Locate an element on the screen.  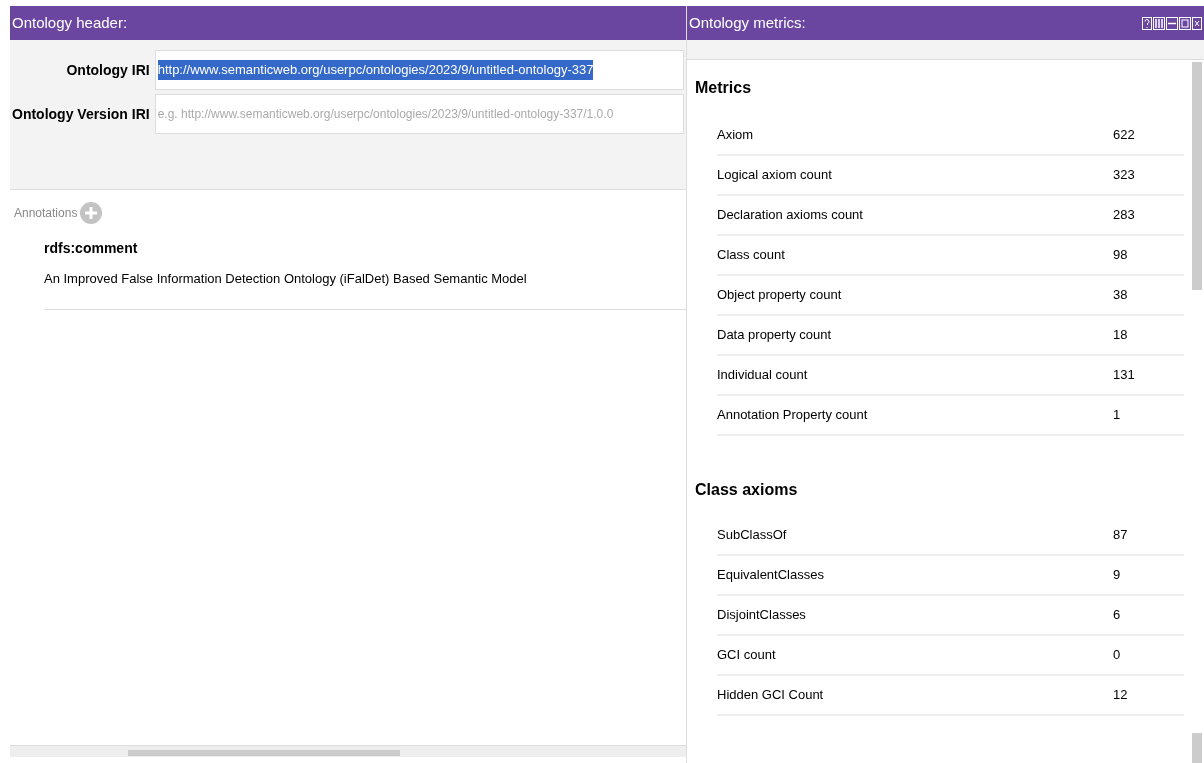
help-icon is located at coordinates (1147, 23).